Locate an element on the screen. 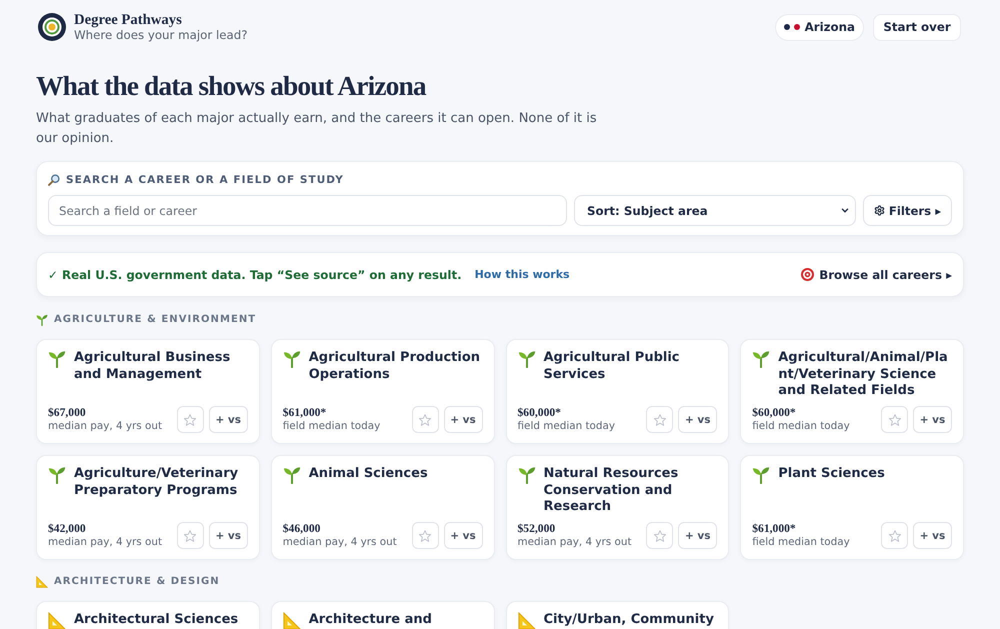 The height and width of the screenshot is (629, 1000). major-card: Architectural Sciences is located at coordinates (148, 615).